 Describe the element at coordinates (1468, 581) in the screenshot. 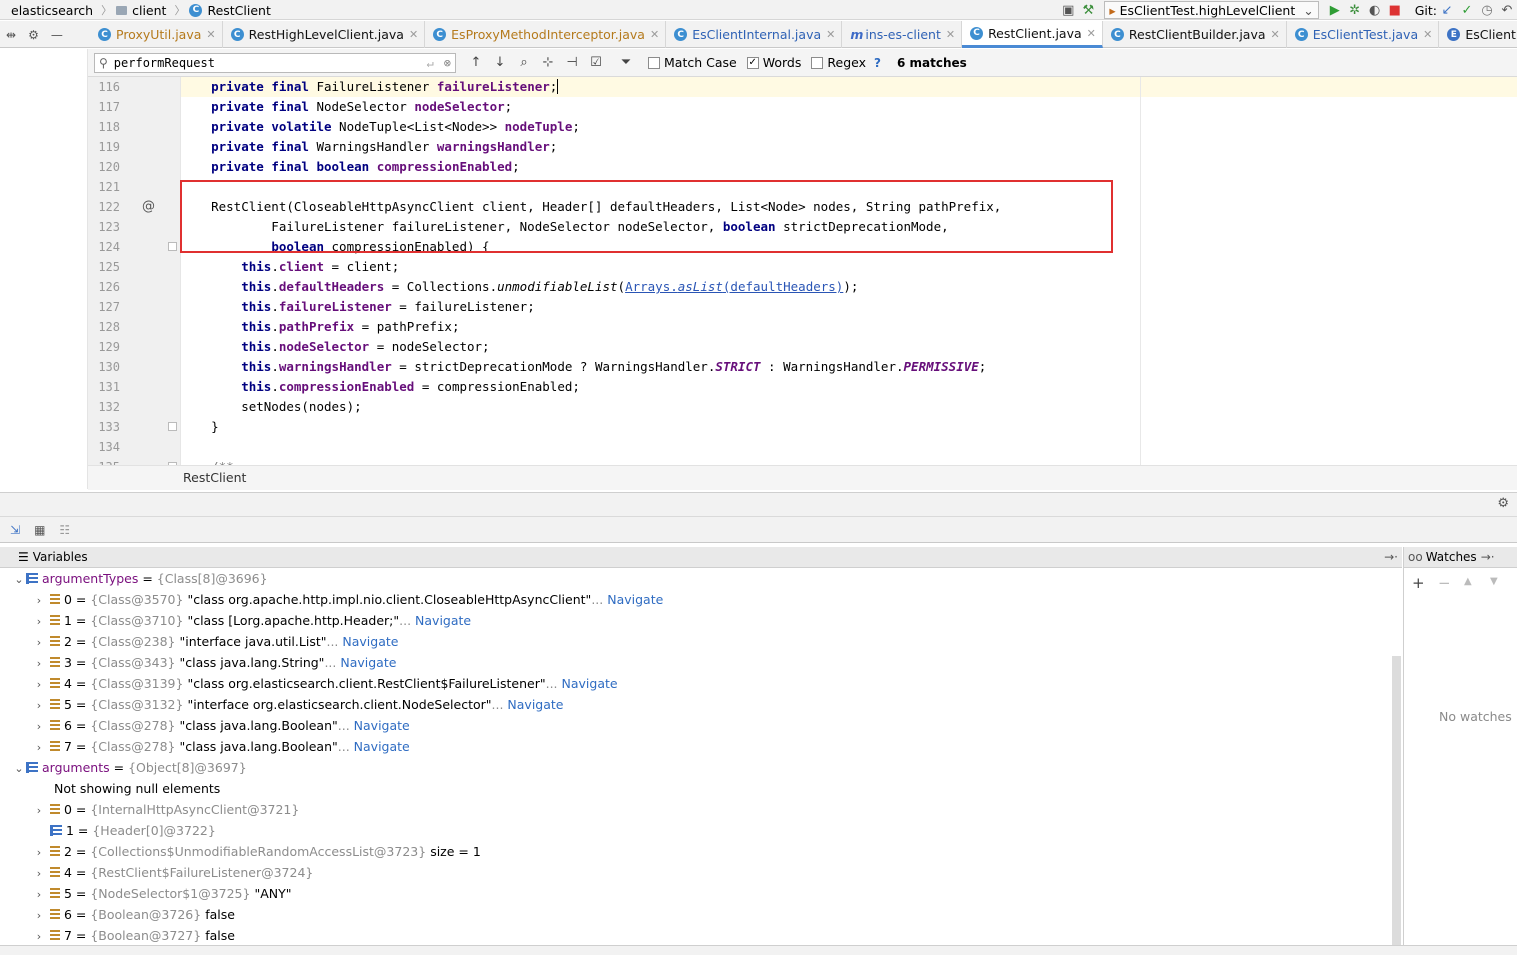

I see `move-up-icon: ▲` at that location.